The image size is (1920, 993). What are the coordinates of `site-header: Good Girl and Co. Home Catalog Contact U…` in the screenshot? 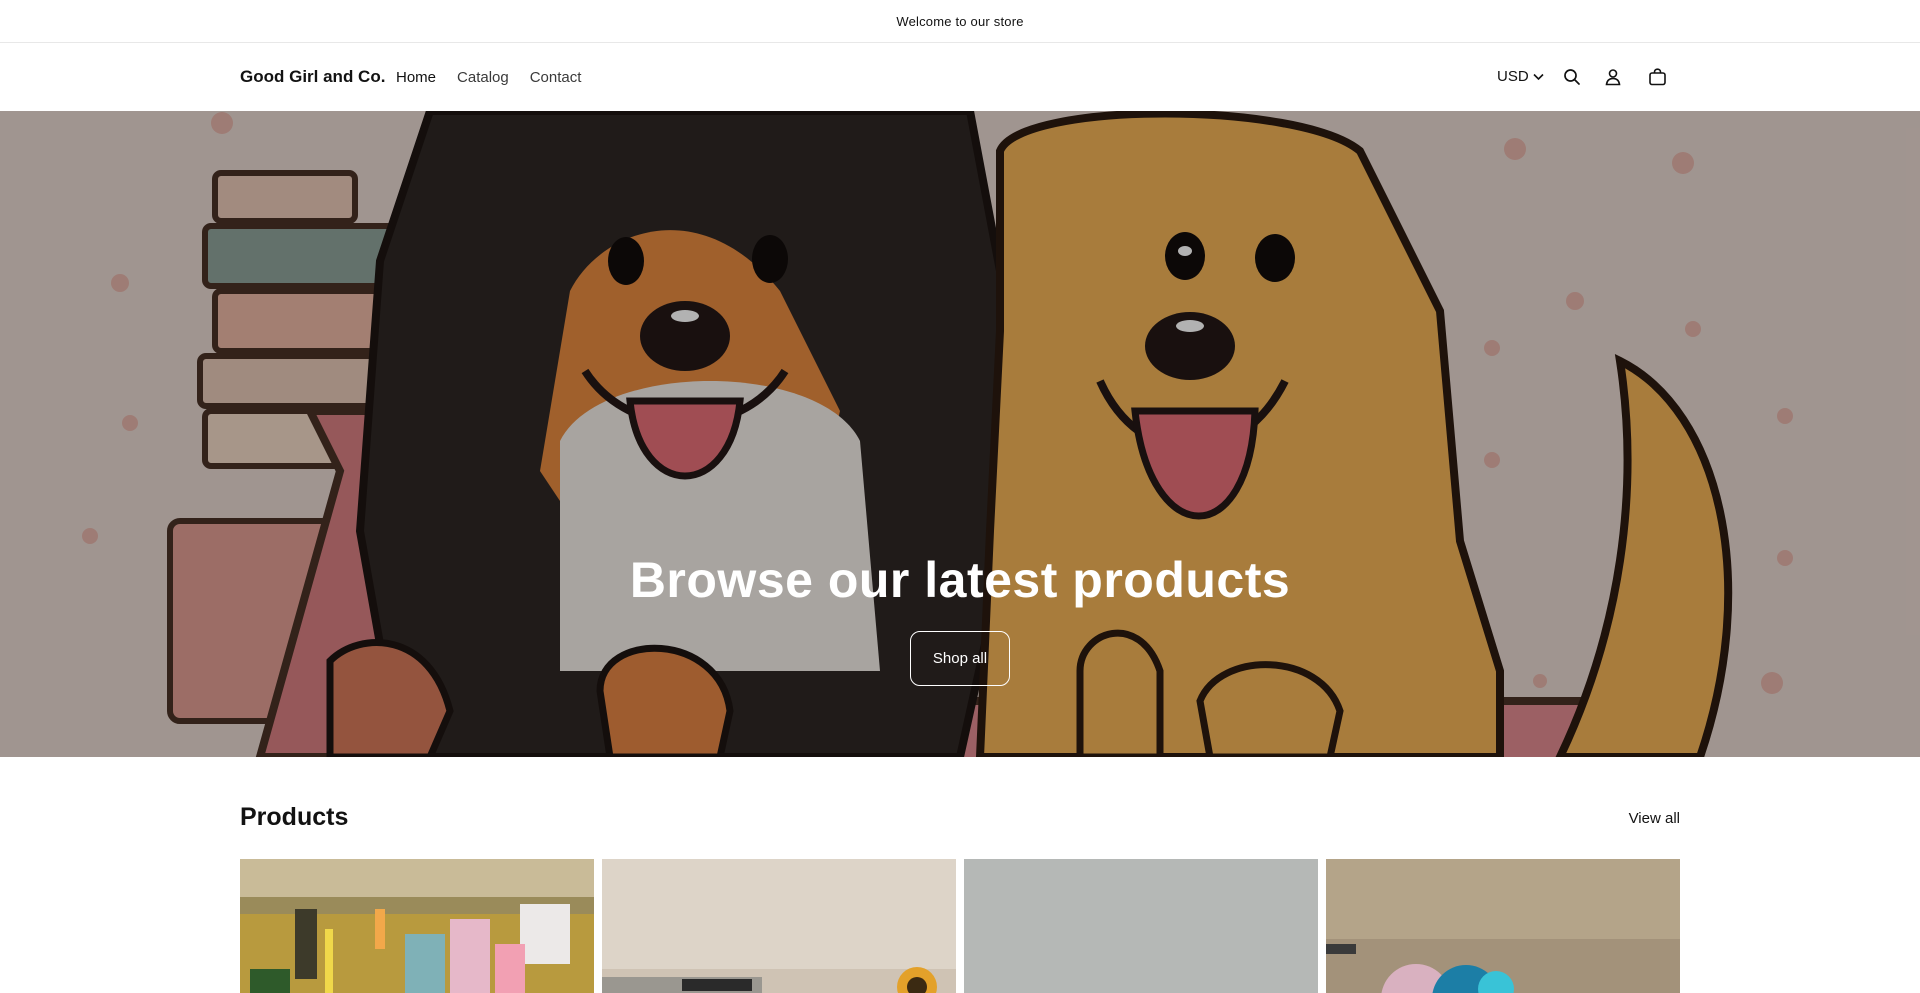 It's located at (960, 77).